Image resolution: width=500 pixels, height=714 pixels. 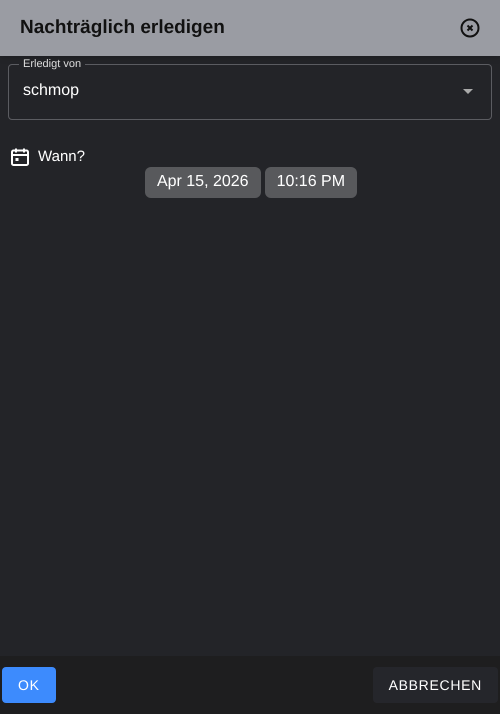 What do you see at coordinates (250, 88) in the screenshot?
I see `done-by-select: Erledigt von schmop` at bounding box center [250, 88].